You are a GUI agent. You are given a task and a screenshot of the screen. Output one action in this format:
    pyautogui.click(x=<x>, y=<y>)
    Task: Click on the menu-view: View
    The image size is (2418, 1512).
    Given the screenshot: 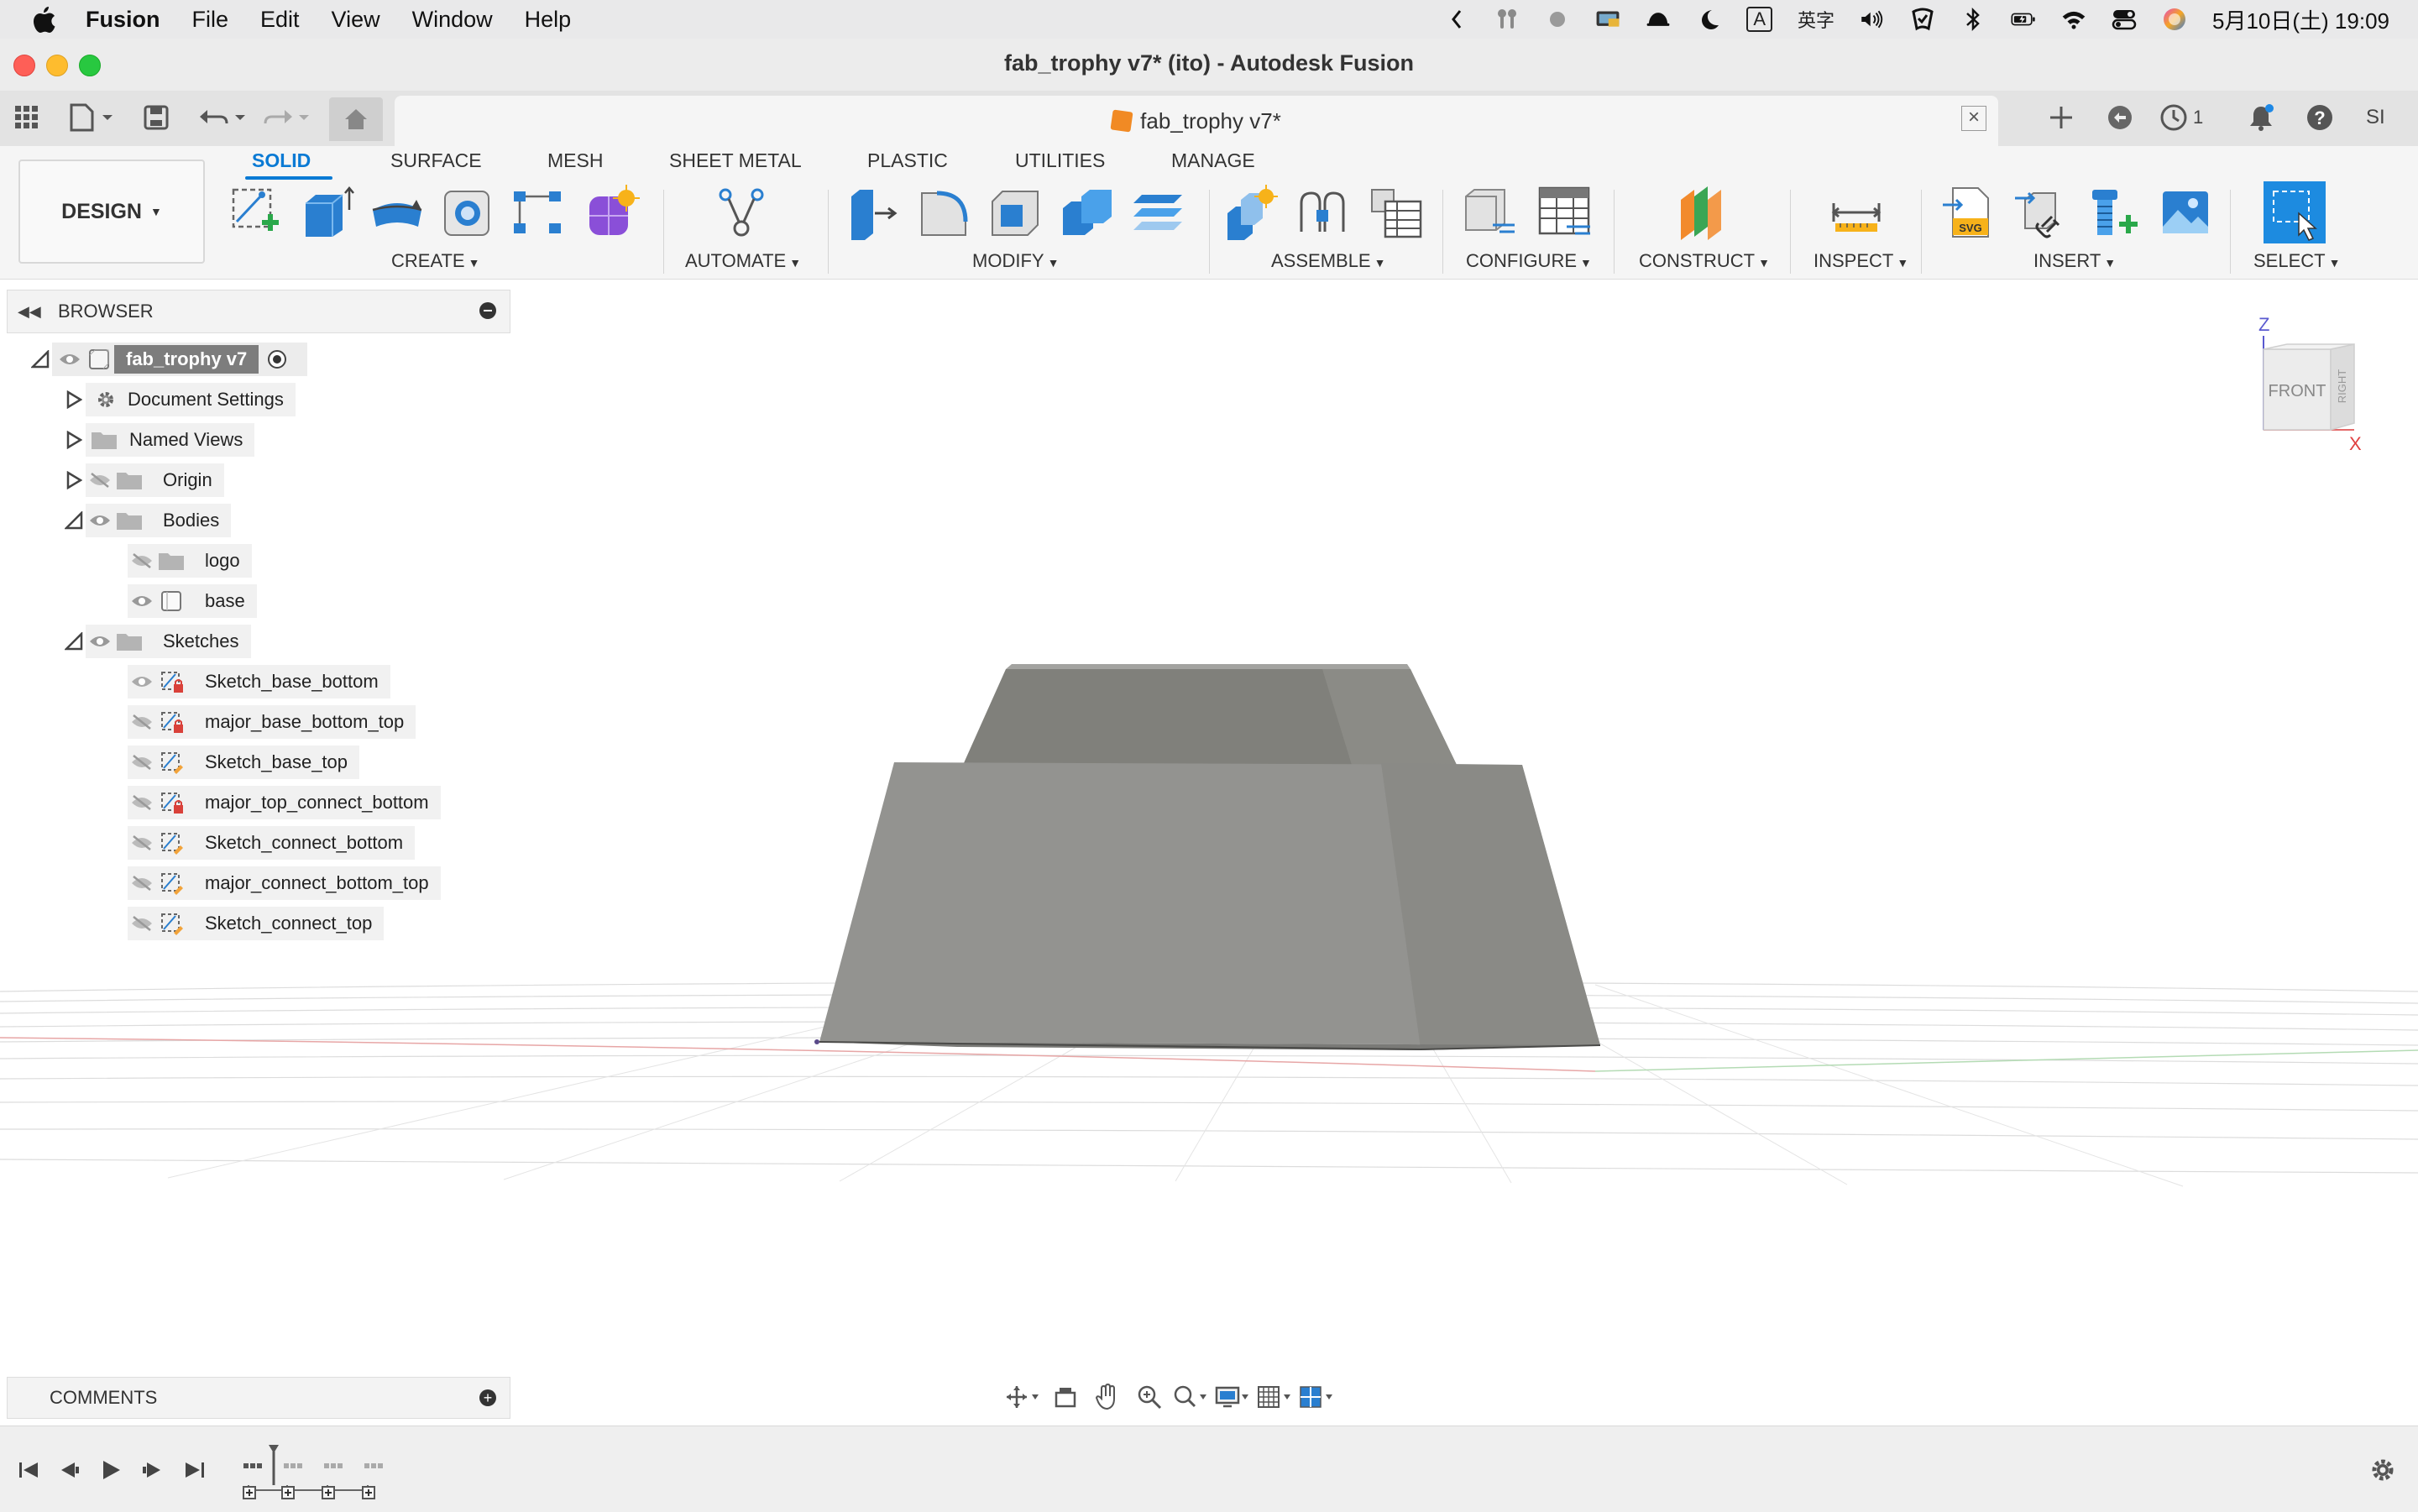 What is the action you would take?
    pyautogui.click(x=356, y=20)
    